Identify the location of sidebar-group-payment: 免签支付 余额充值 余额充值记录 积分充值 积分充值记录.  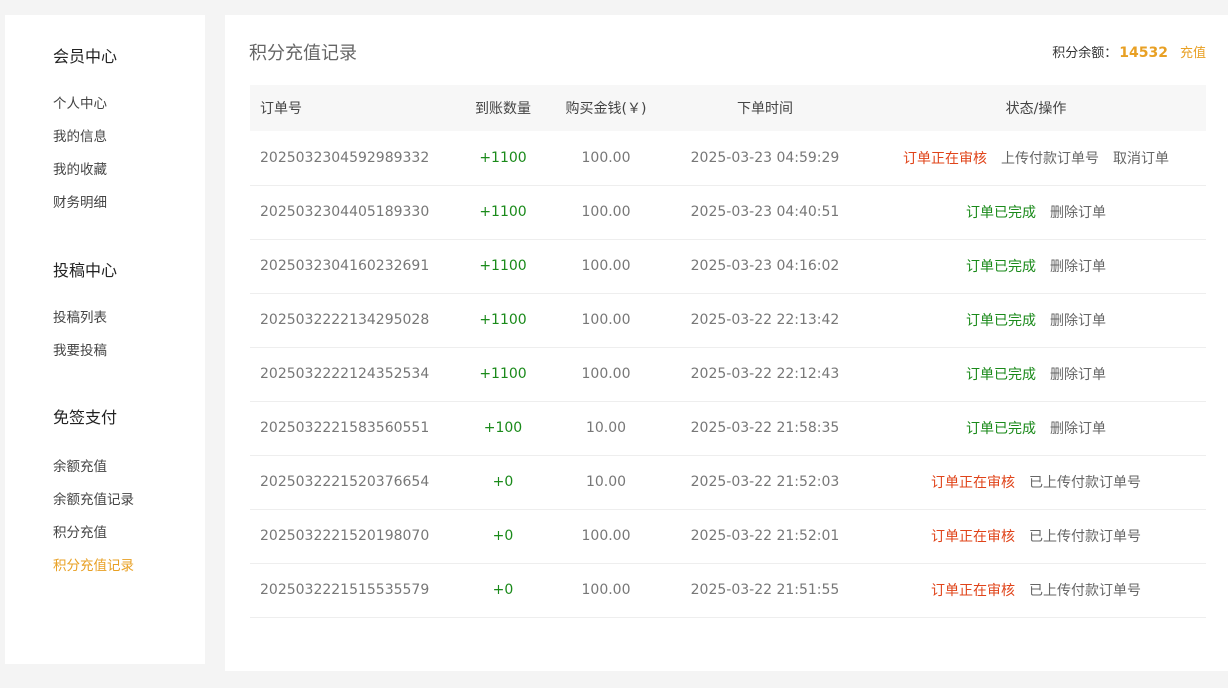
(93, 495).